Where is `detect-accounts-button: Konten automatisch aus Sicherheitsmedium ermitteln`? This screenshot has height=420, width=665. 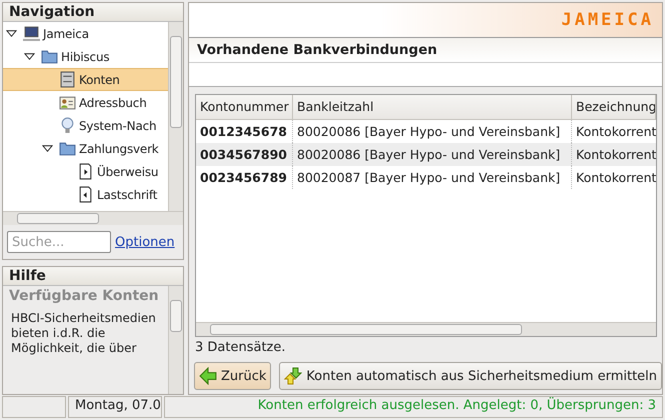
detect-accounts-button: Konten automatisch aus Sicherheitsmedium ermitteln is located at coordinates (470, 376).